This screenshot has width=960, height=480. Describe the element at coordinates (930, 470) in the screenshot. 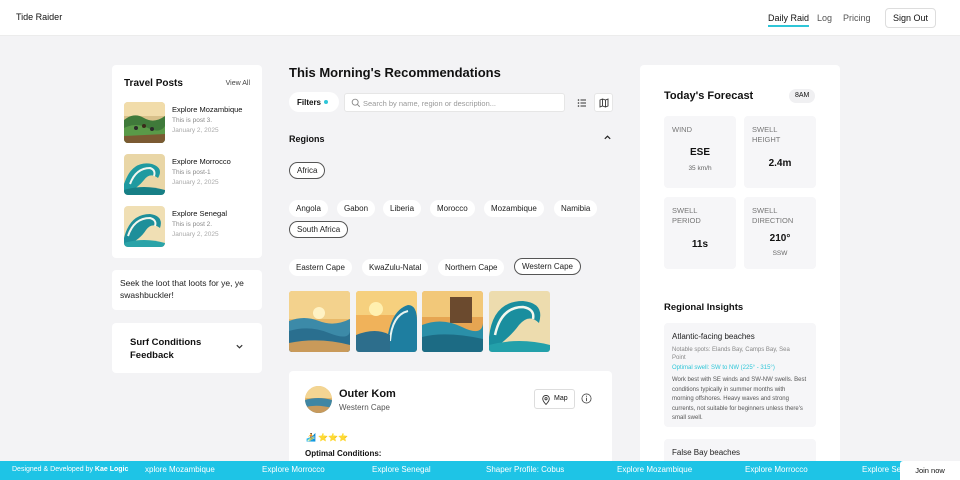

I see `join-now-button: Join now` at that location.